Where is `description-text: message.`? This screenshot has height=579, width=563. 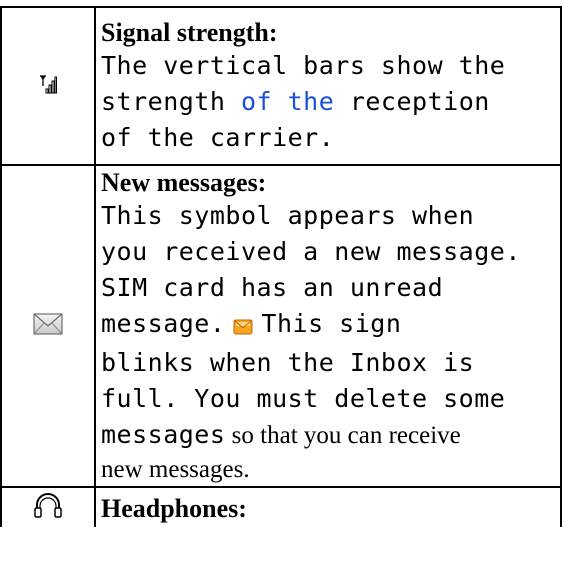 description-text: message. is located at coordinates (163, 323).